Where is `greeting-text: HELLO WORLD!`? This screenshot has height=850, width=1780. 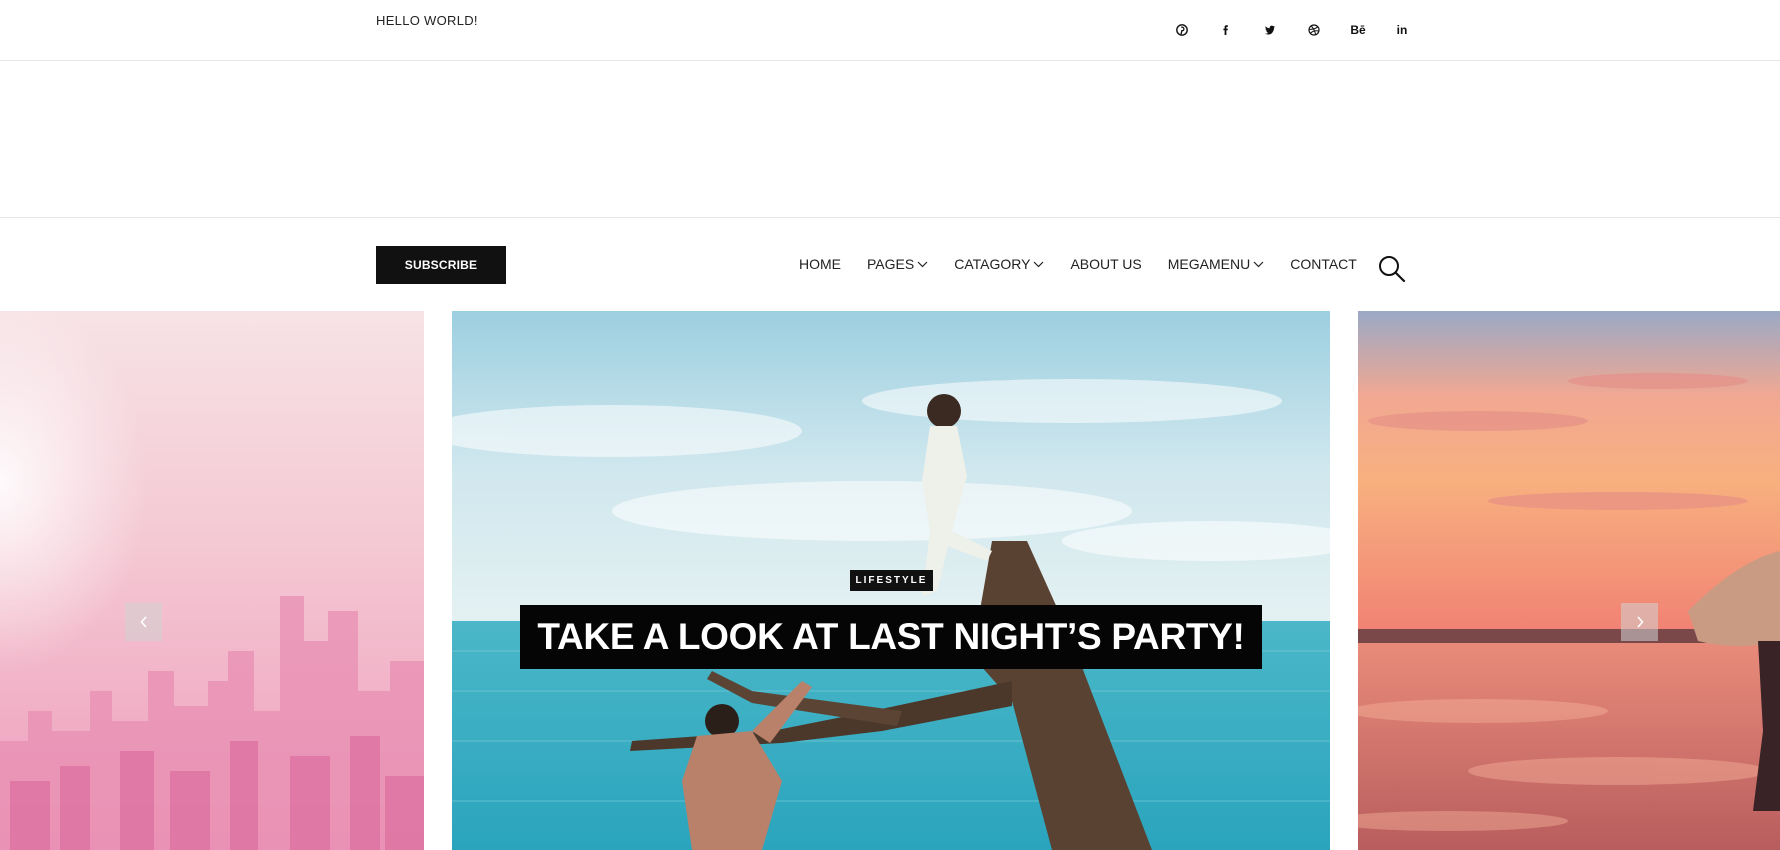 greeting-text: HELLO WORLD! is located at coordinates (427, 20).